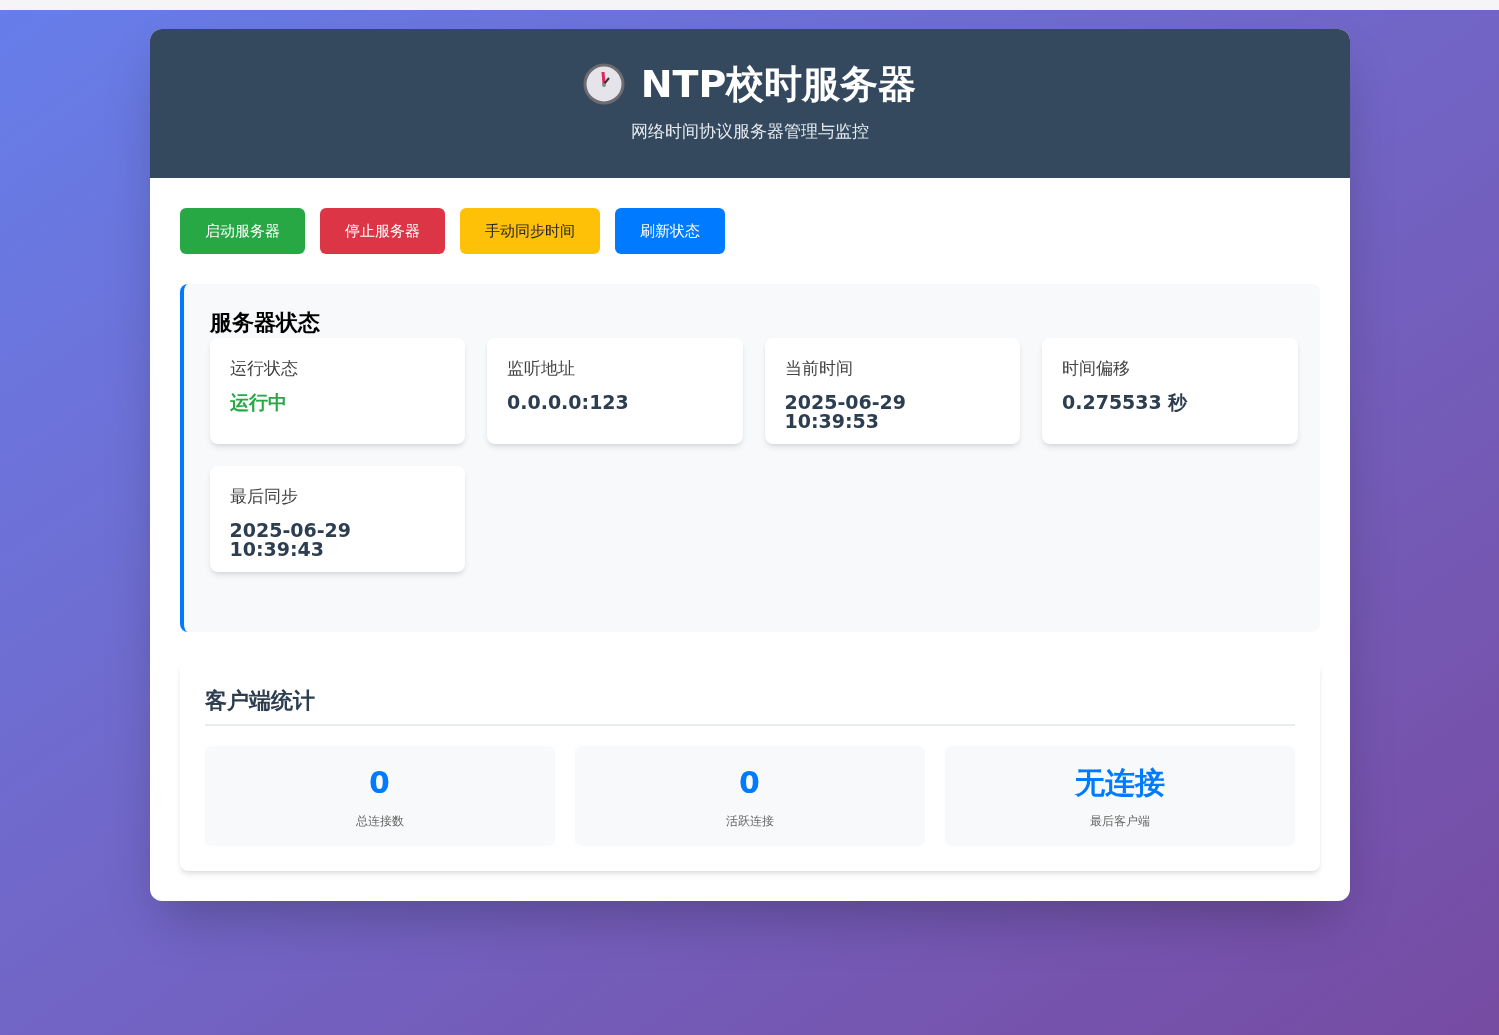  Describe the element at coordinates (603, 84) in the screenshot. I see `clock-icon` at that location.